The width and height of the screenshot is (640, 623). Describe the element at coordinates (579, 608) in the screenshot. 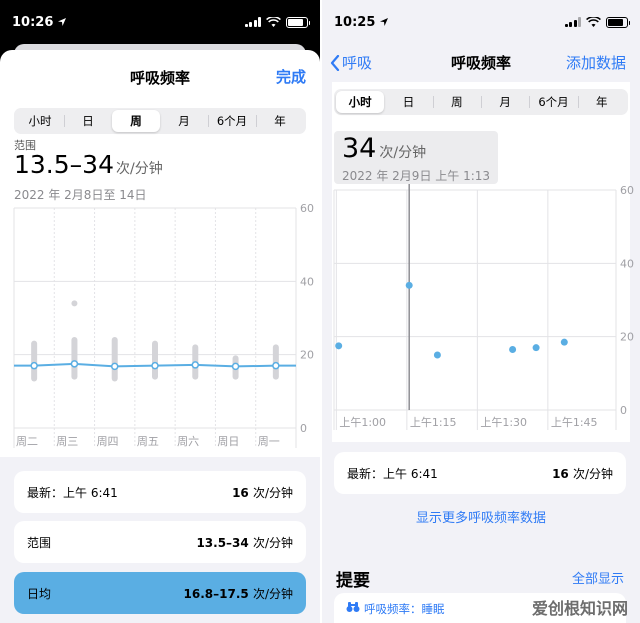

I see `watermark-text: 爱创根知识网` at that location.